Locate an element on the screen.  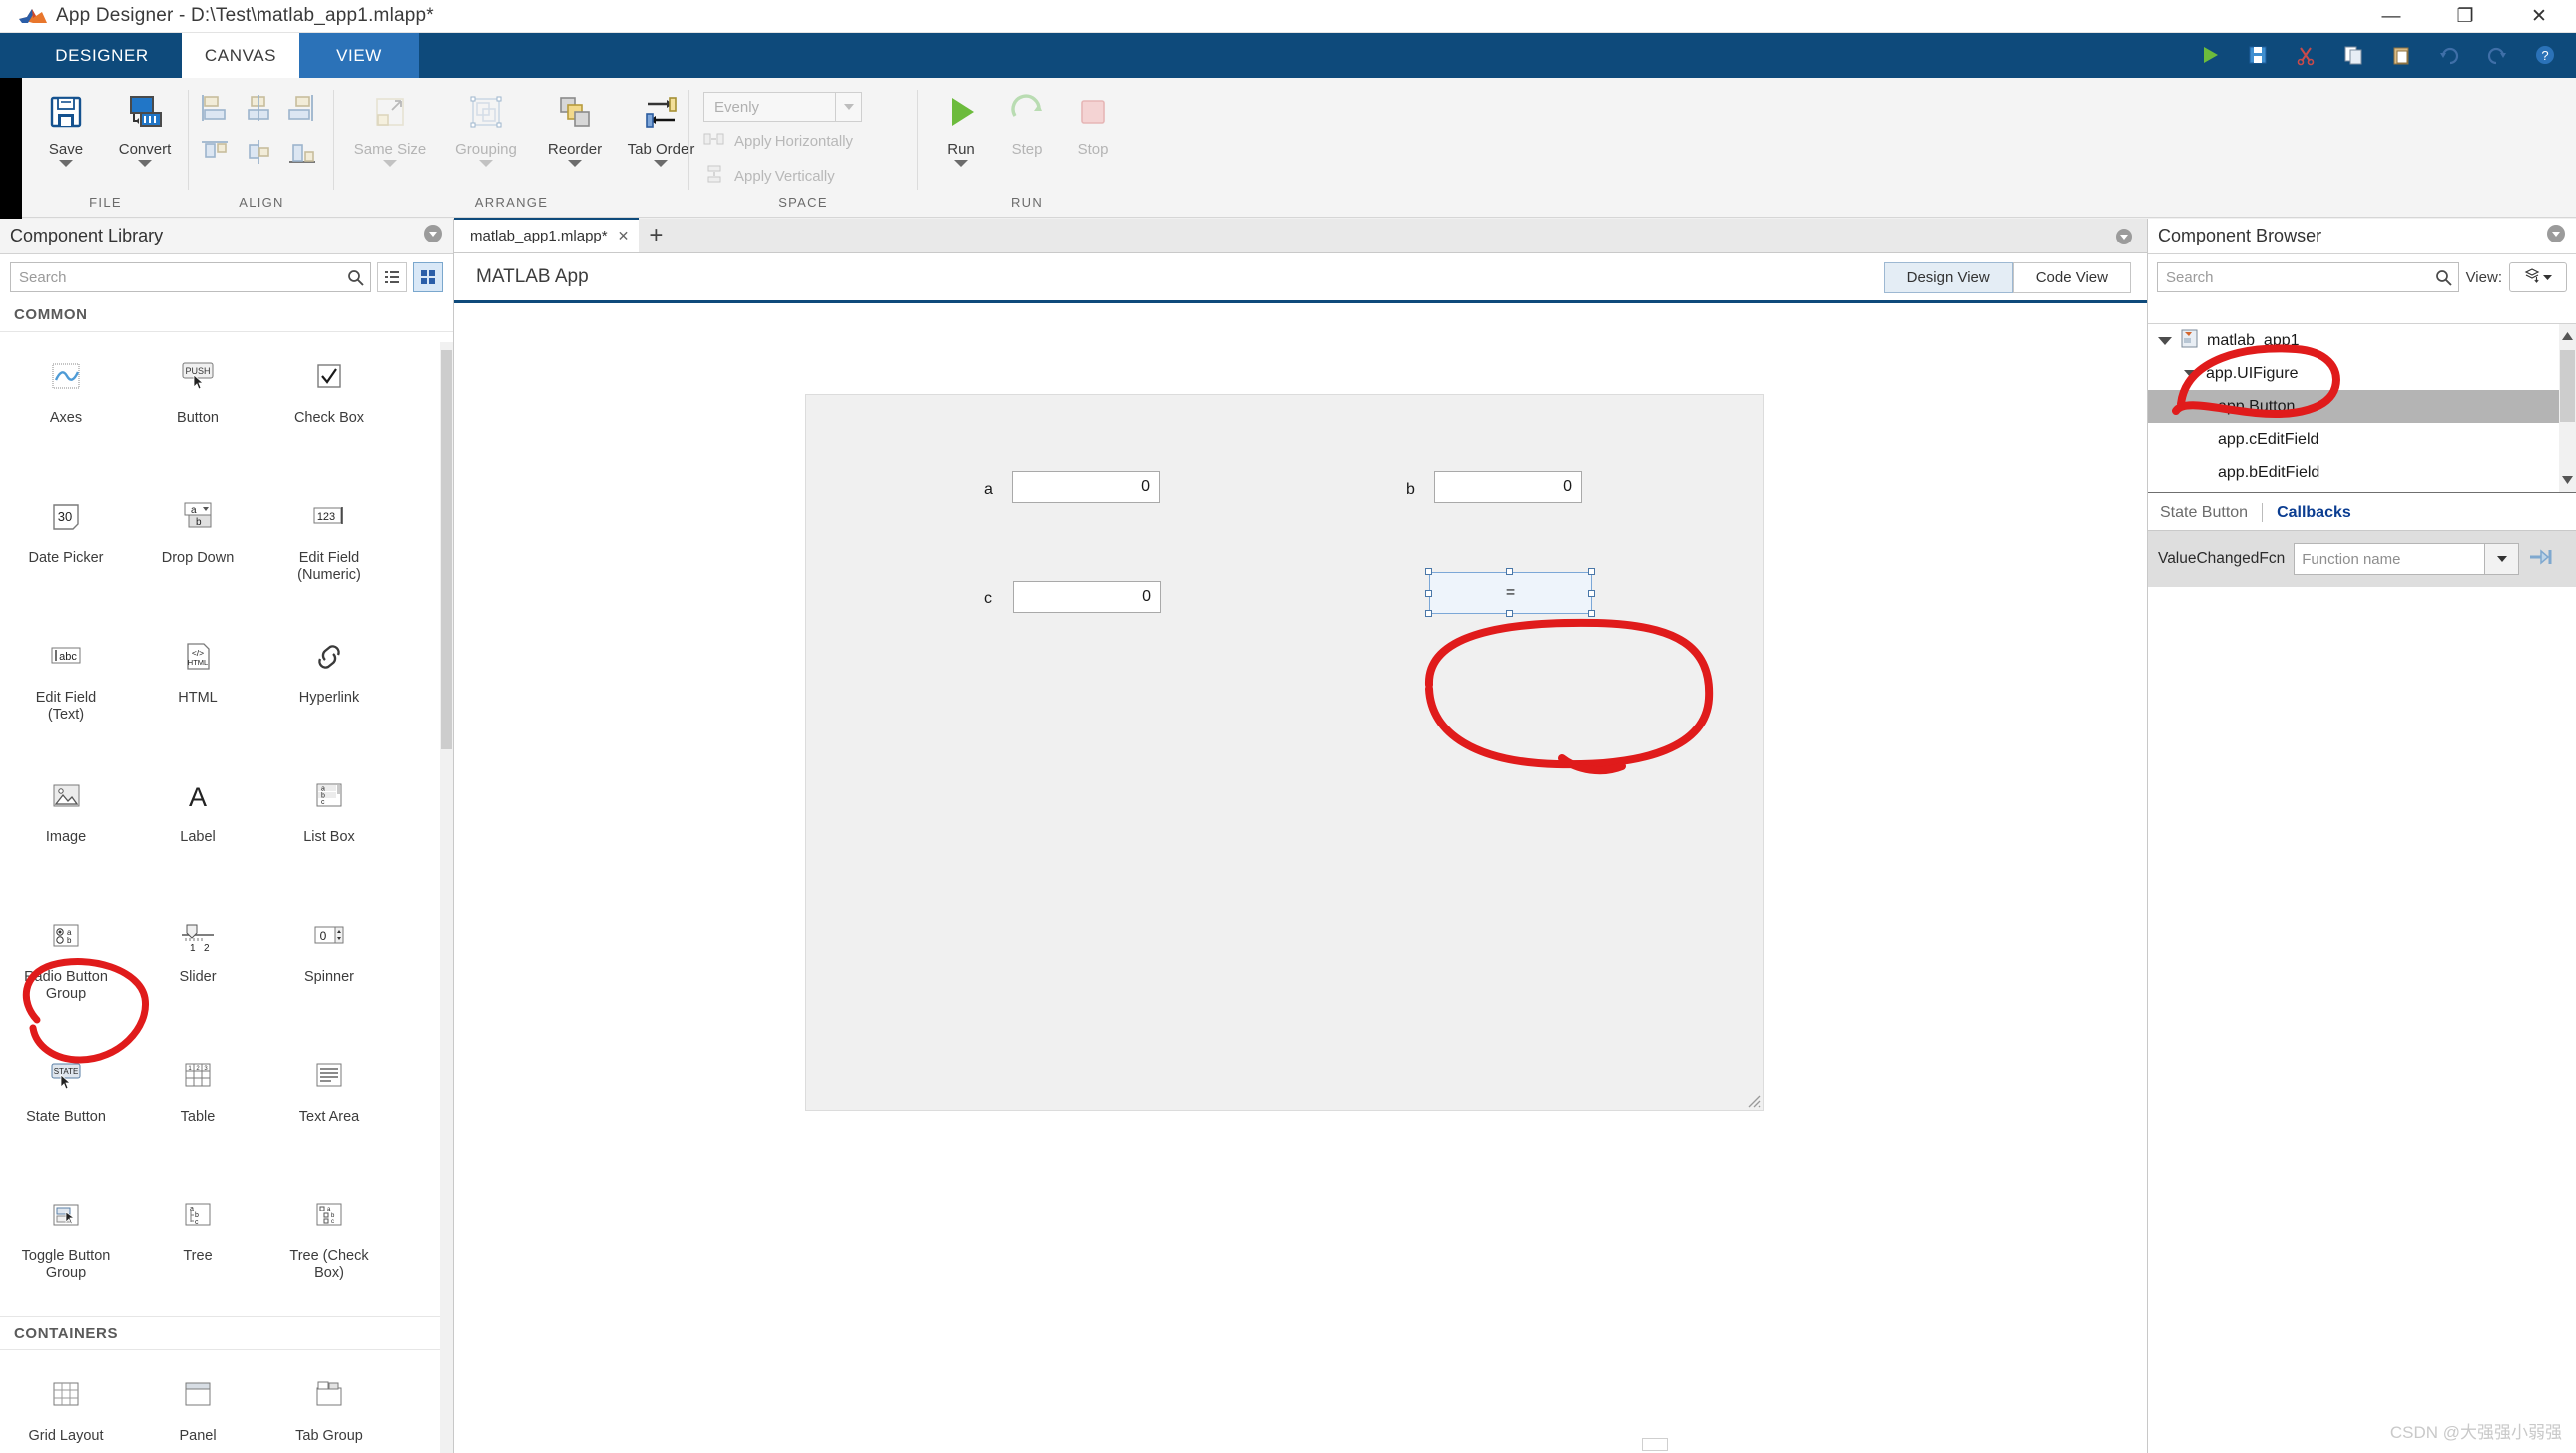
tree-node-matlab-app1: matlab_app1 is located at coordinates (2362, 340).